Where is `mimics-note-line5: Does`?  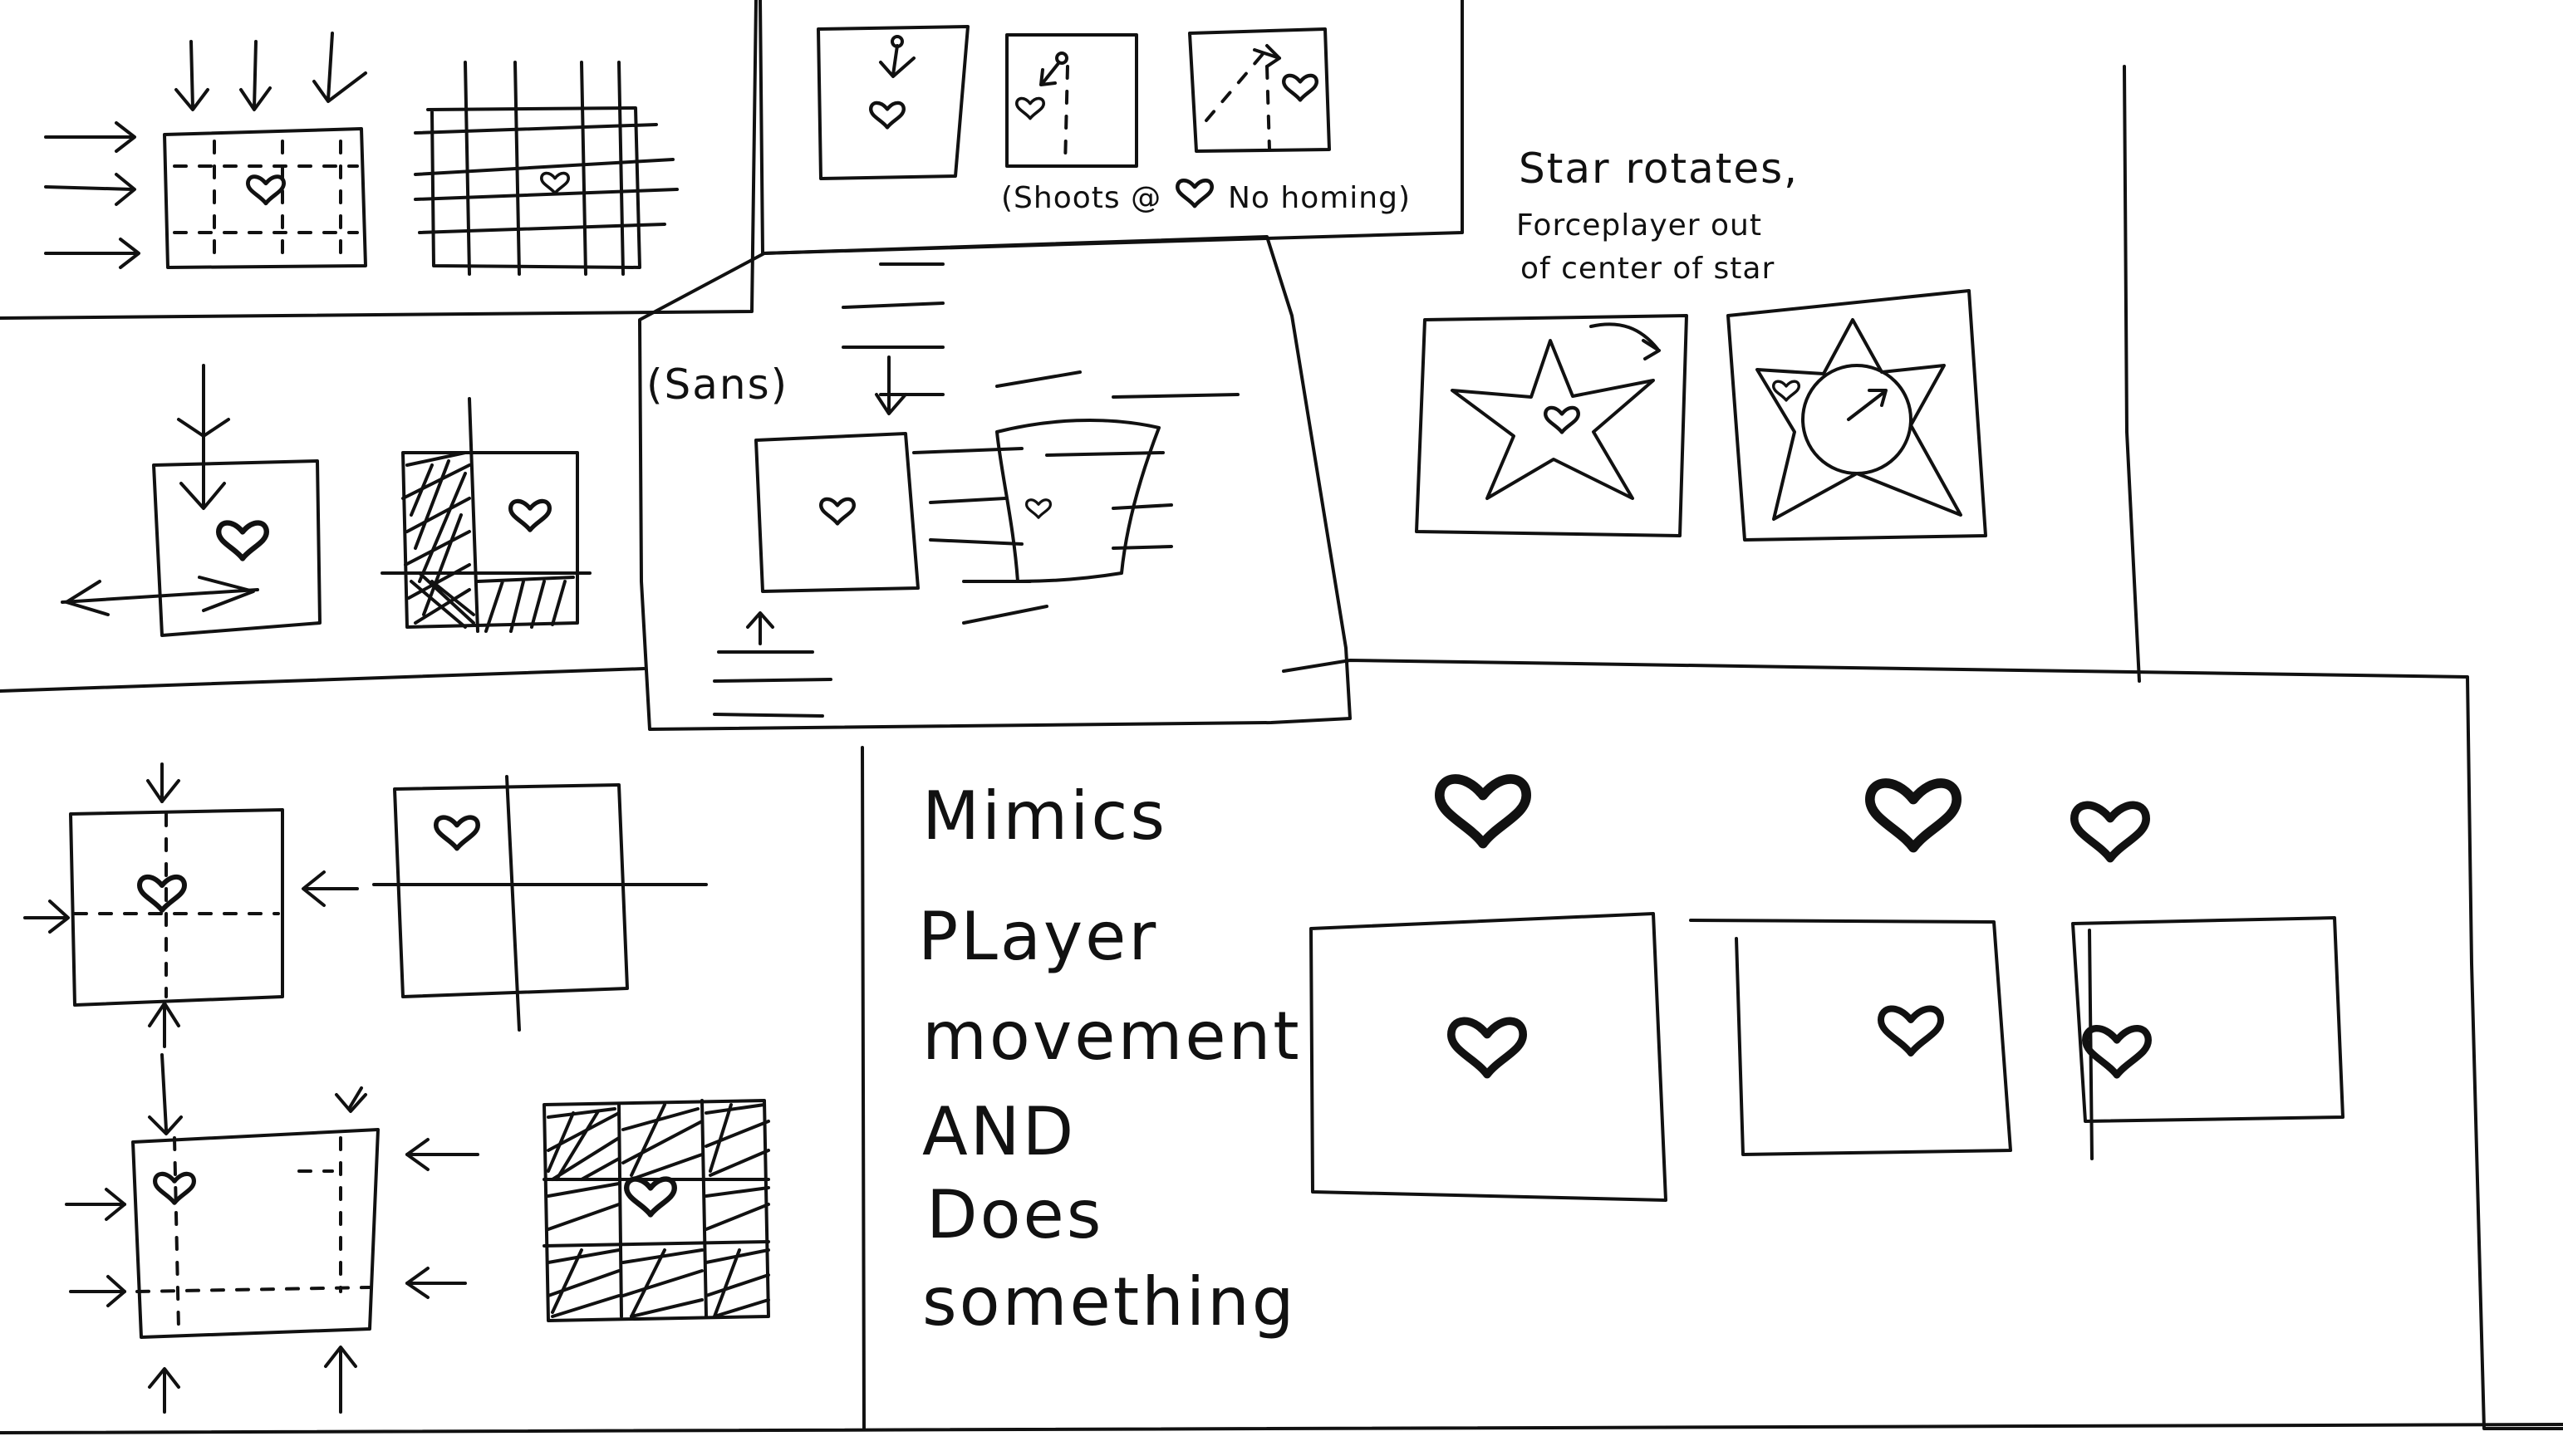 mimics-note-line5: Does is located at coordinates (1014, 1214).